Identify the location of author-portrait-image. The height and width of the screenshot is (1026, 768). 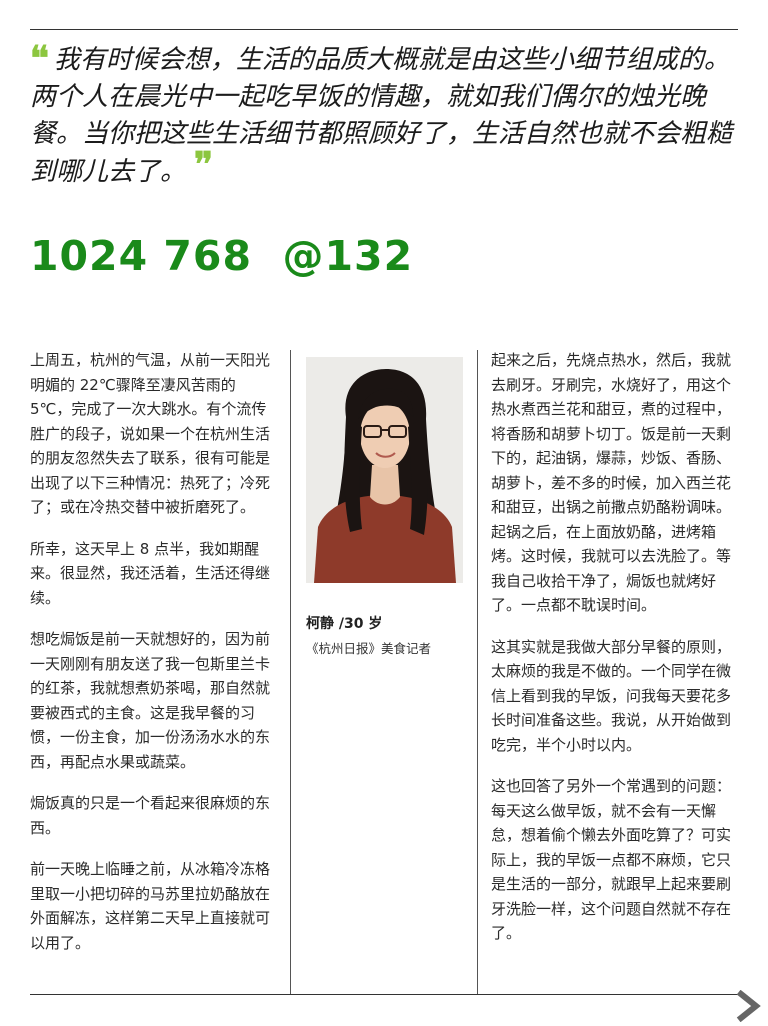
(384, 470).